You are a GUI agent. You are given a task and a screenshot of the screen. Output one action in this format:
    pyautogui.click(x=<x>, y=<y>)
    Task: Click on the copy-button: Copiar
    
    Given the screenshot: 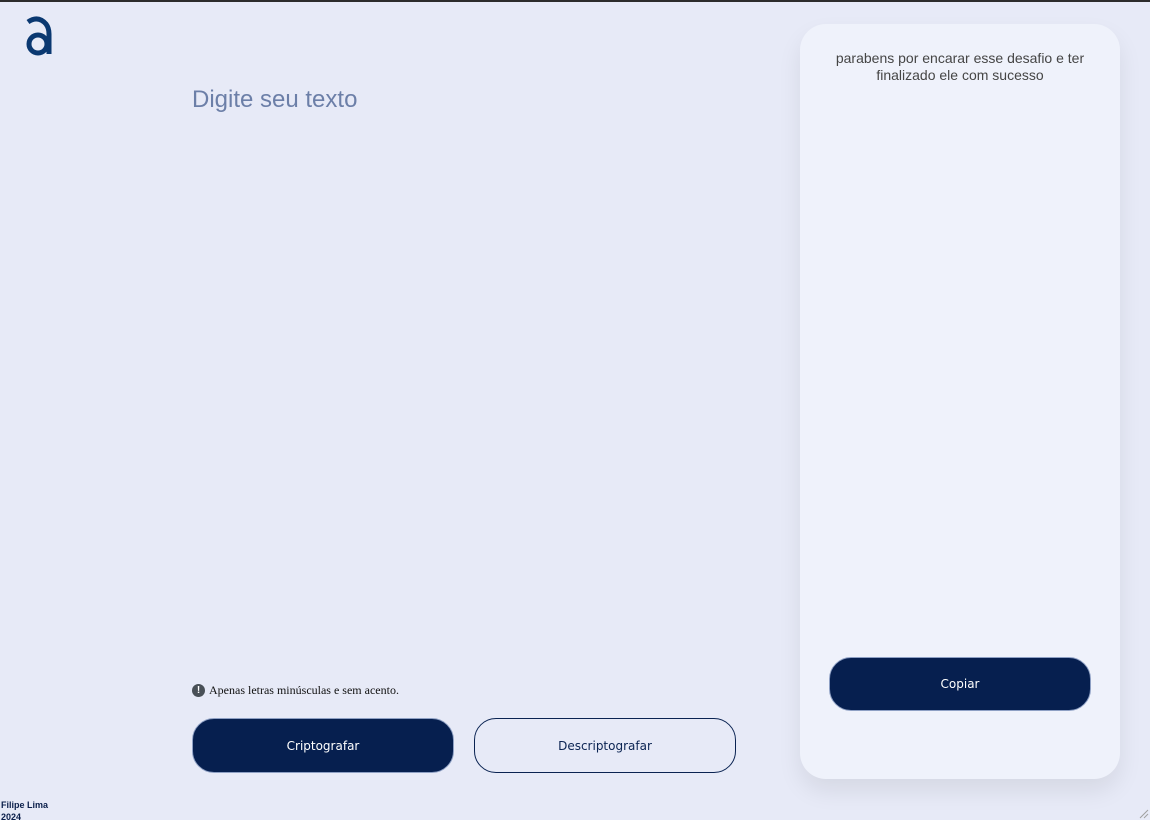 What is the action you would take?
    pyautogui.click(x=960, y=684)
    